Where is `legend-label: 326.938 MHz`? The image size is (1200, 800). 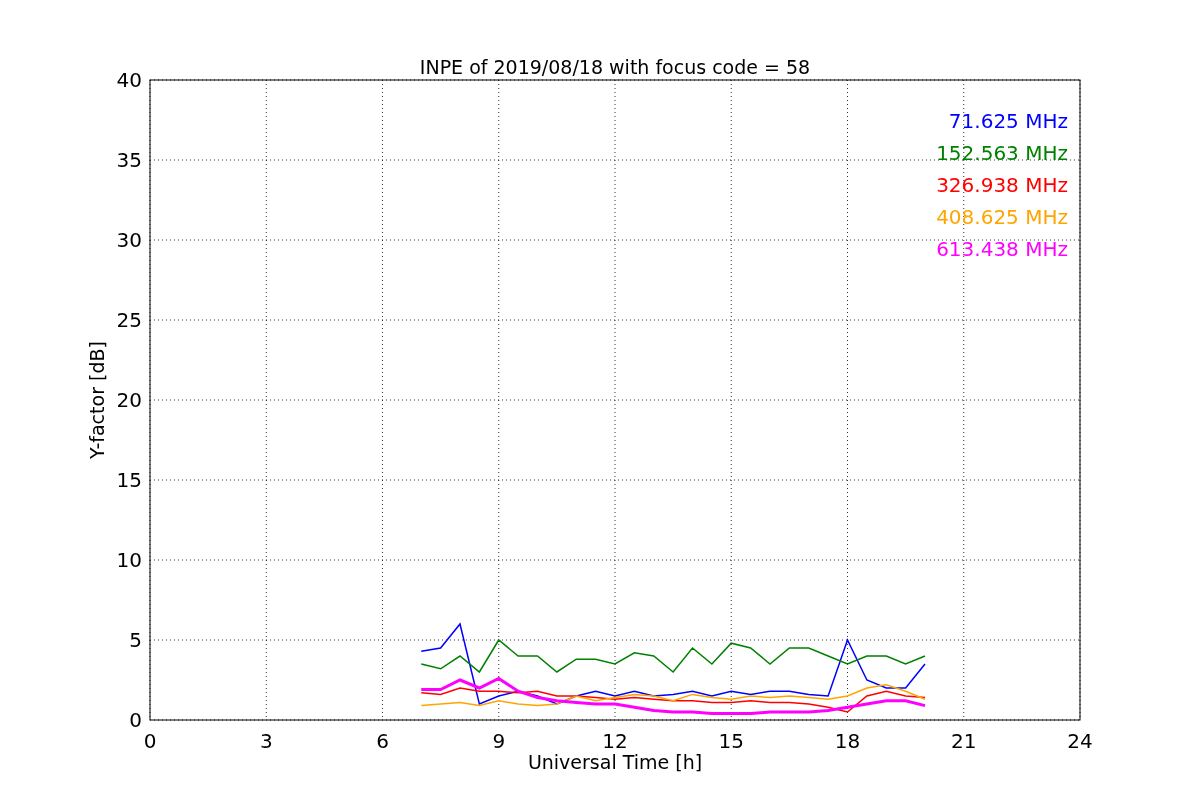
legend-label: 326.938 MHz is located at coordinates (1002, 185).